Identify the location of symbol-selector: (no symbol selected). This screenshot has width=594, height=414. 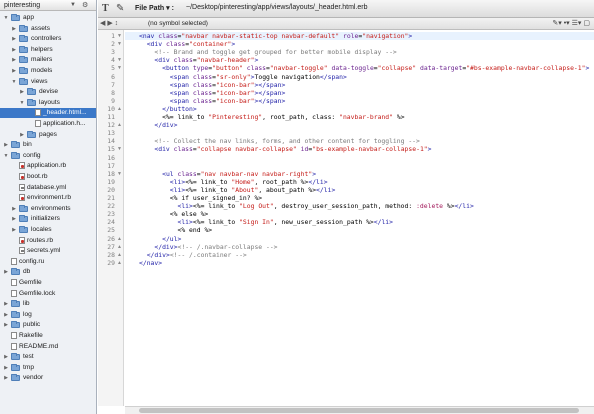
(173, 23).